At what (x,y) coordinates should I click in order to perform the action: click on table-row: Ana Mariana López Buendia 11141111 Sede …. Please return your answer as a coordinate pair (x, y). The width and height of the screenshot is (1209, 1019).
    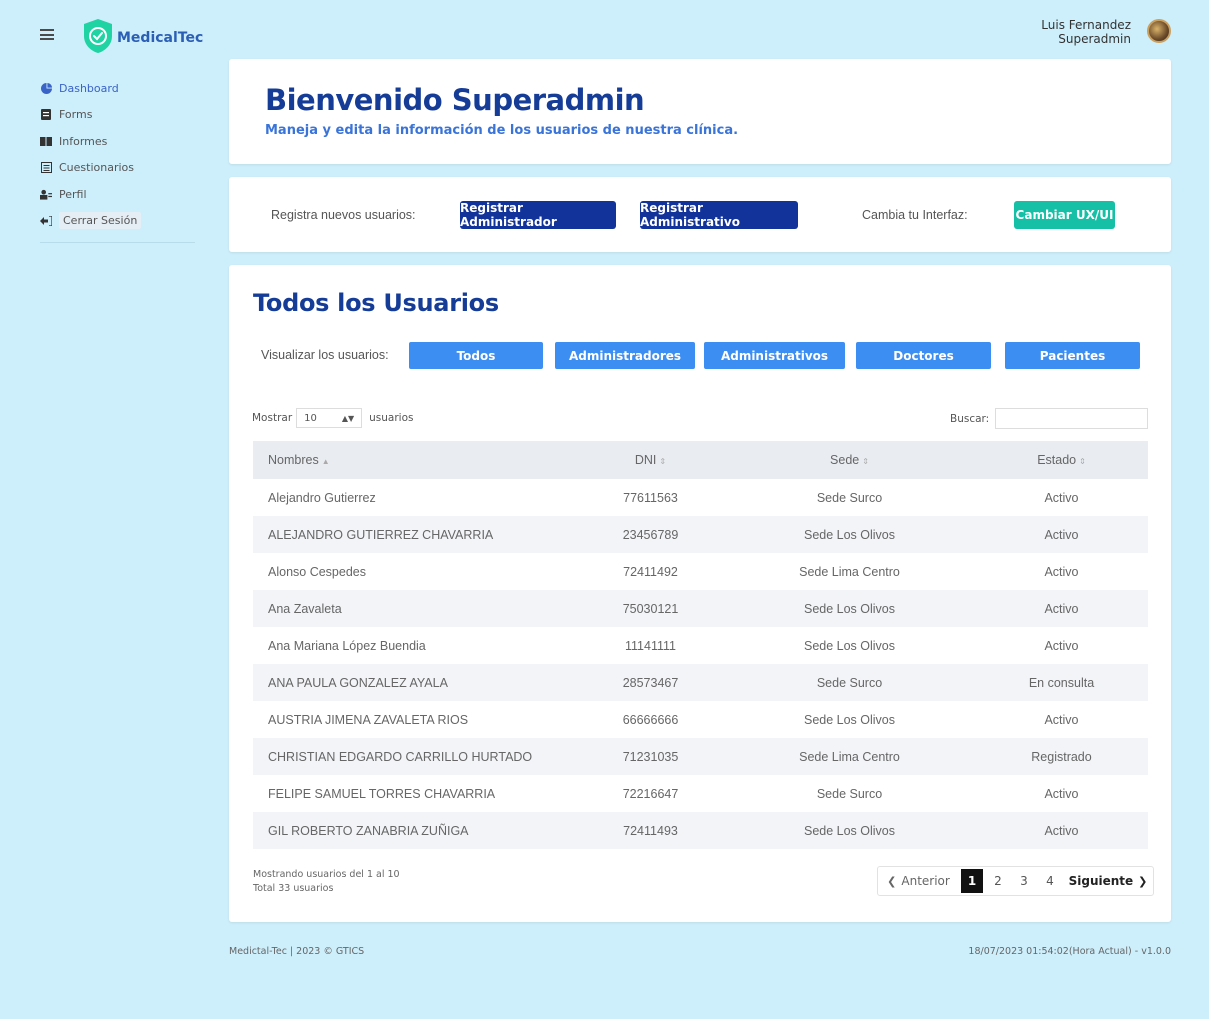
    Looking at the image, I should click on (700, 645).